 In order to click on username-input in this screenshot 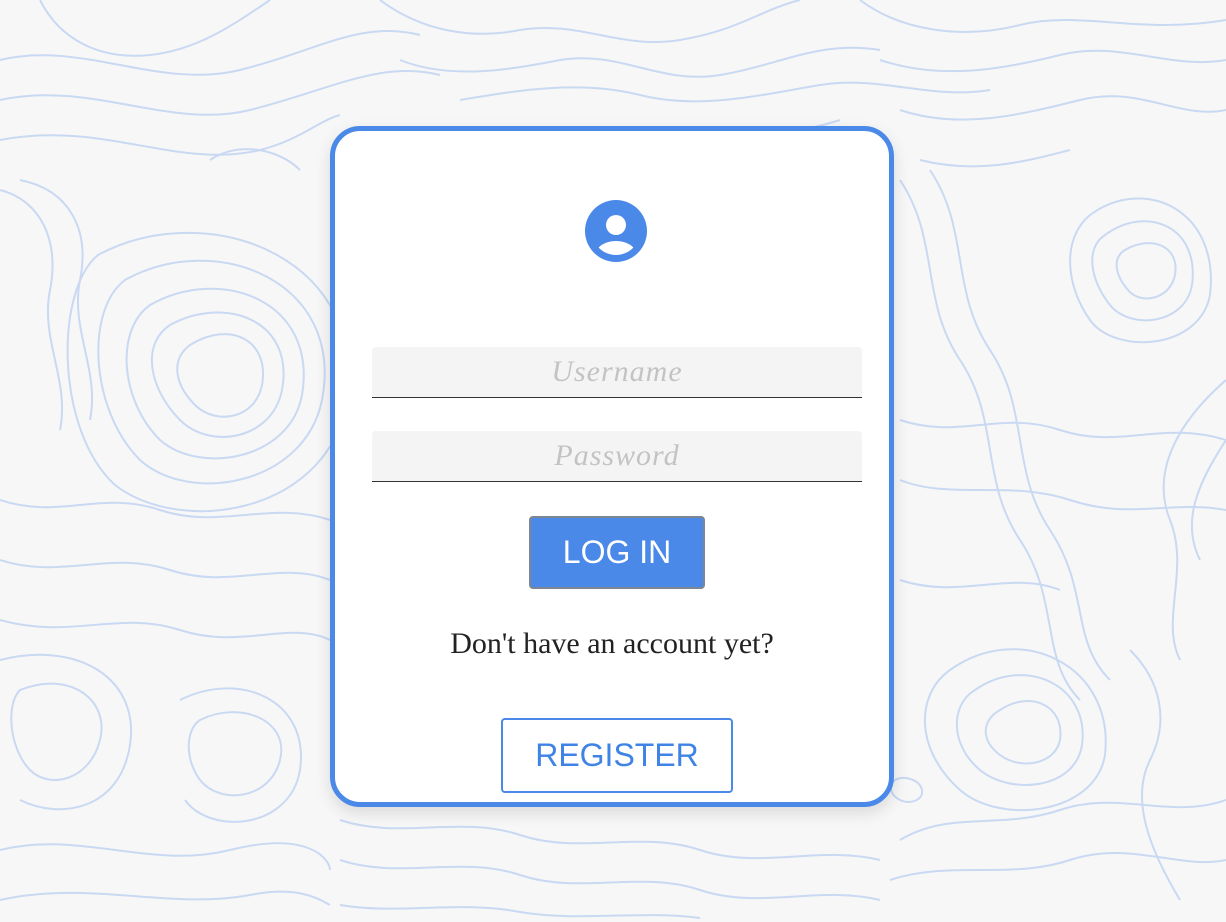, I will do `click(617, 372)`.